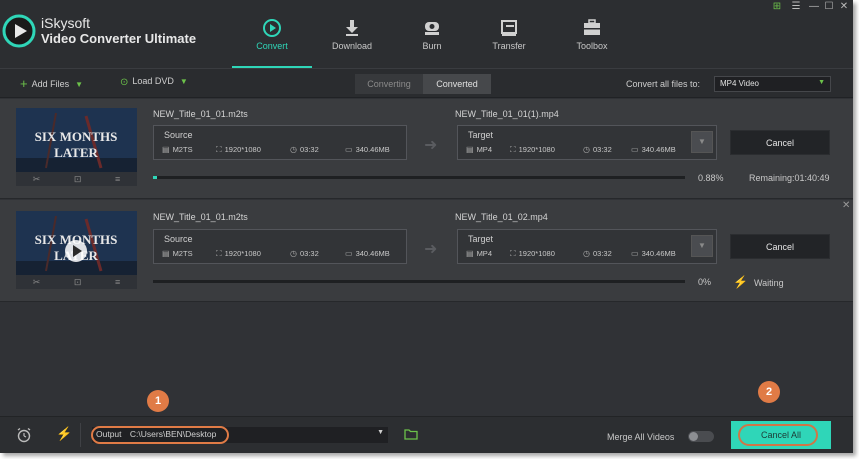  What do you see at coordinates (76, 152) in the screenshot?
I see `thumbnail-text-line2: LATER` at bounding box center [76, 152].